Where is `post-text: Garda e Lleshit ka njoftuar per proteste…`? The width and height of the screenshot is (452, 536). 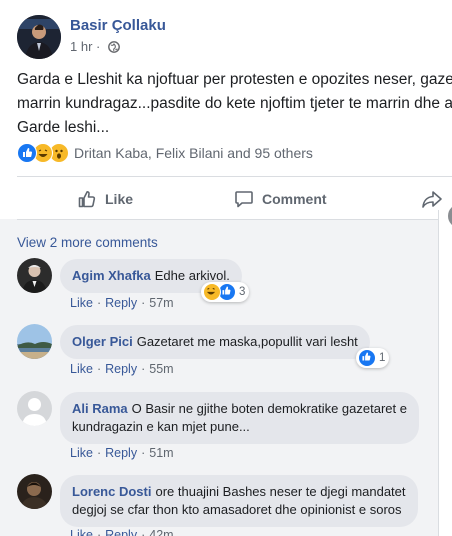
post-text: Garda e Lleshit ka njoftuar per proteste… is located at coordinates (234, 104).